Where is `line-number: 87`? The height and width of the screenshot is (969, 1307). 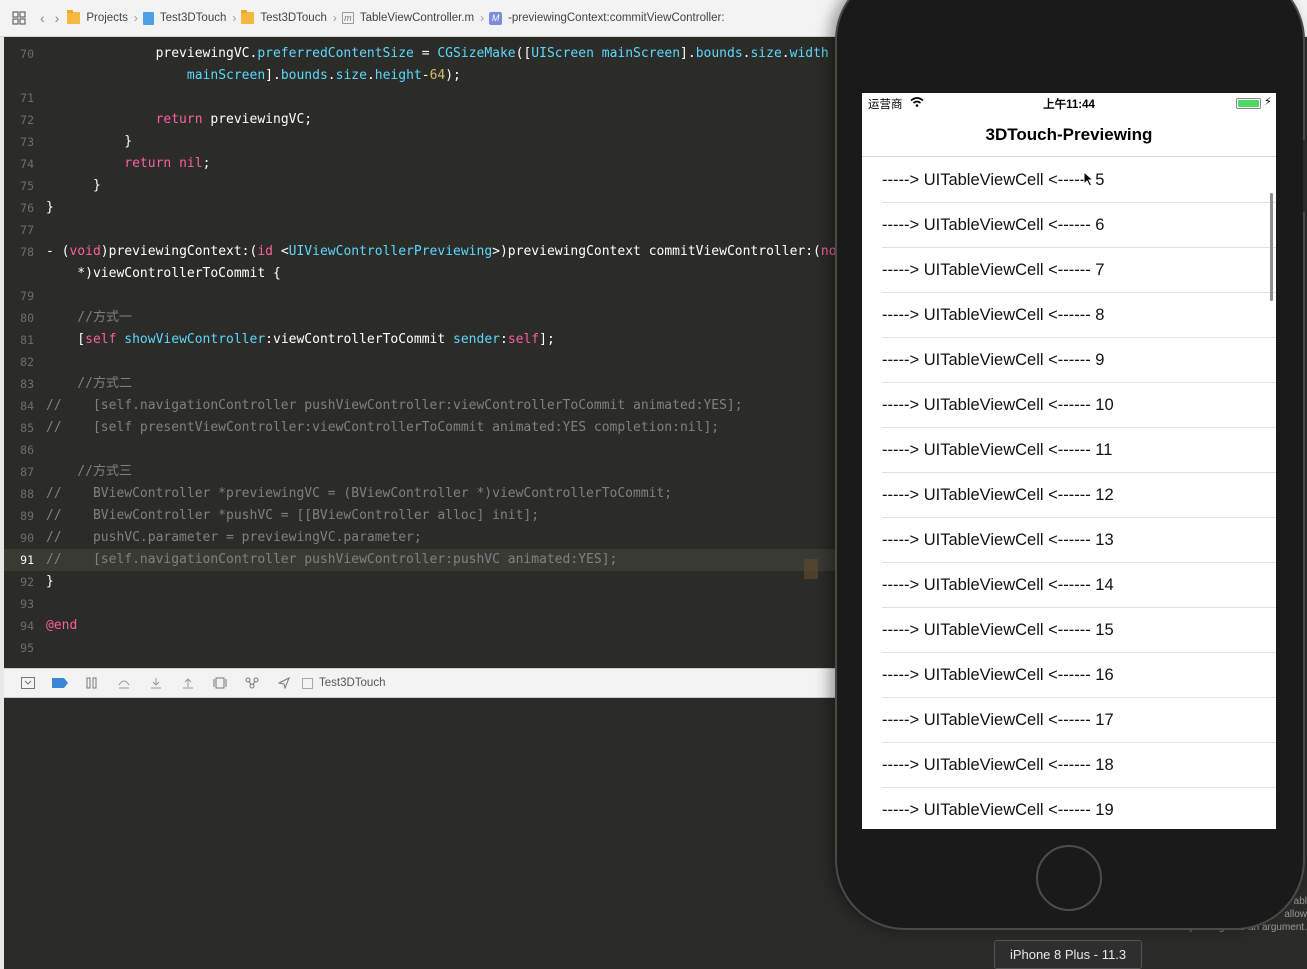
line-number: 87 is located at coordinates (19, 472).